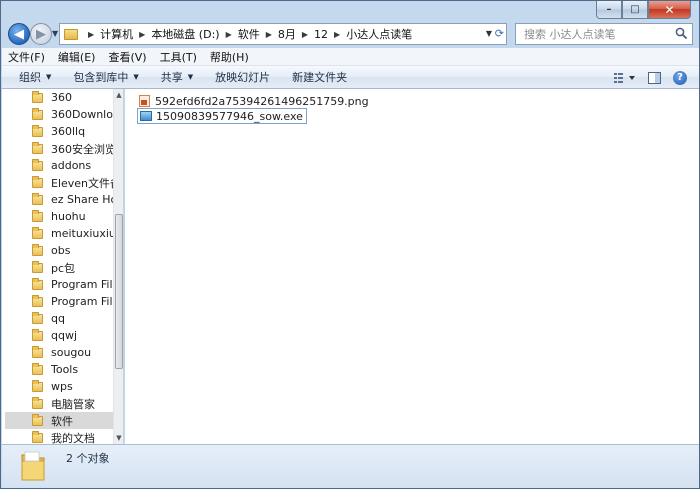 The width and height of the screenshot is (700, 489). What do you see at coordinates (74, 165) in the screenshot?
I see `tree-item-addons: addons` at bounding box center [74, 165].